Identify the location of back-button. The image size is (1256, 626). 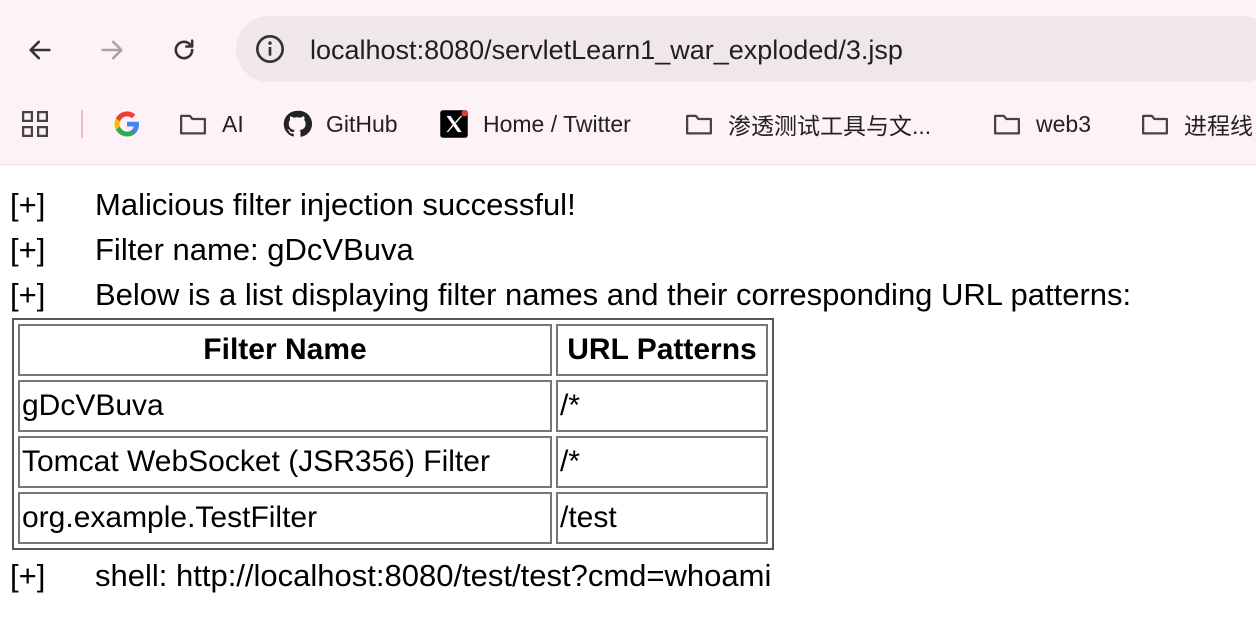
(40, 50).